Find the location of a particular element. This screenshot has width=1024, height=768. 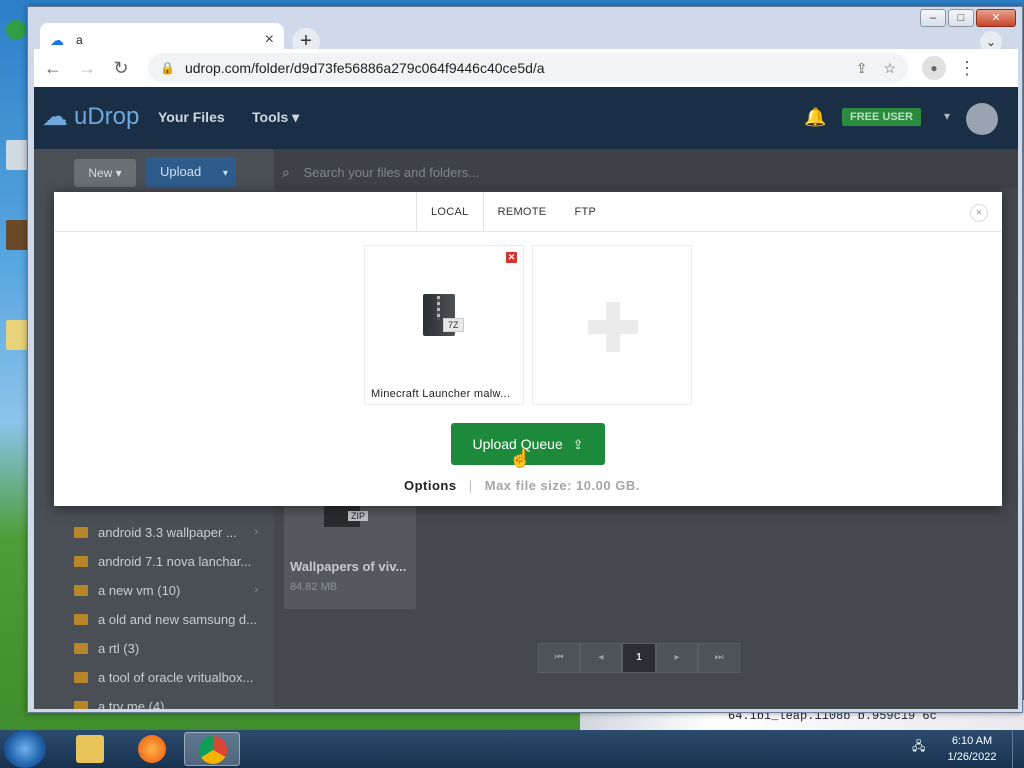

system-clock: 6:10 AM 1/26/2022 is located at coordinates (972, 749).